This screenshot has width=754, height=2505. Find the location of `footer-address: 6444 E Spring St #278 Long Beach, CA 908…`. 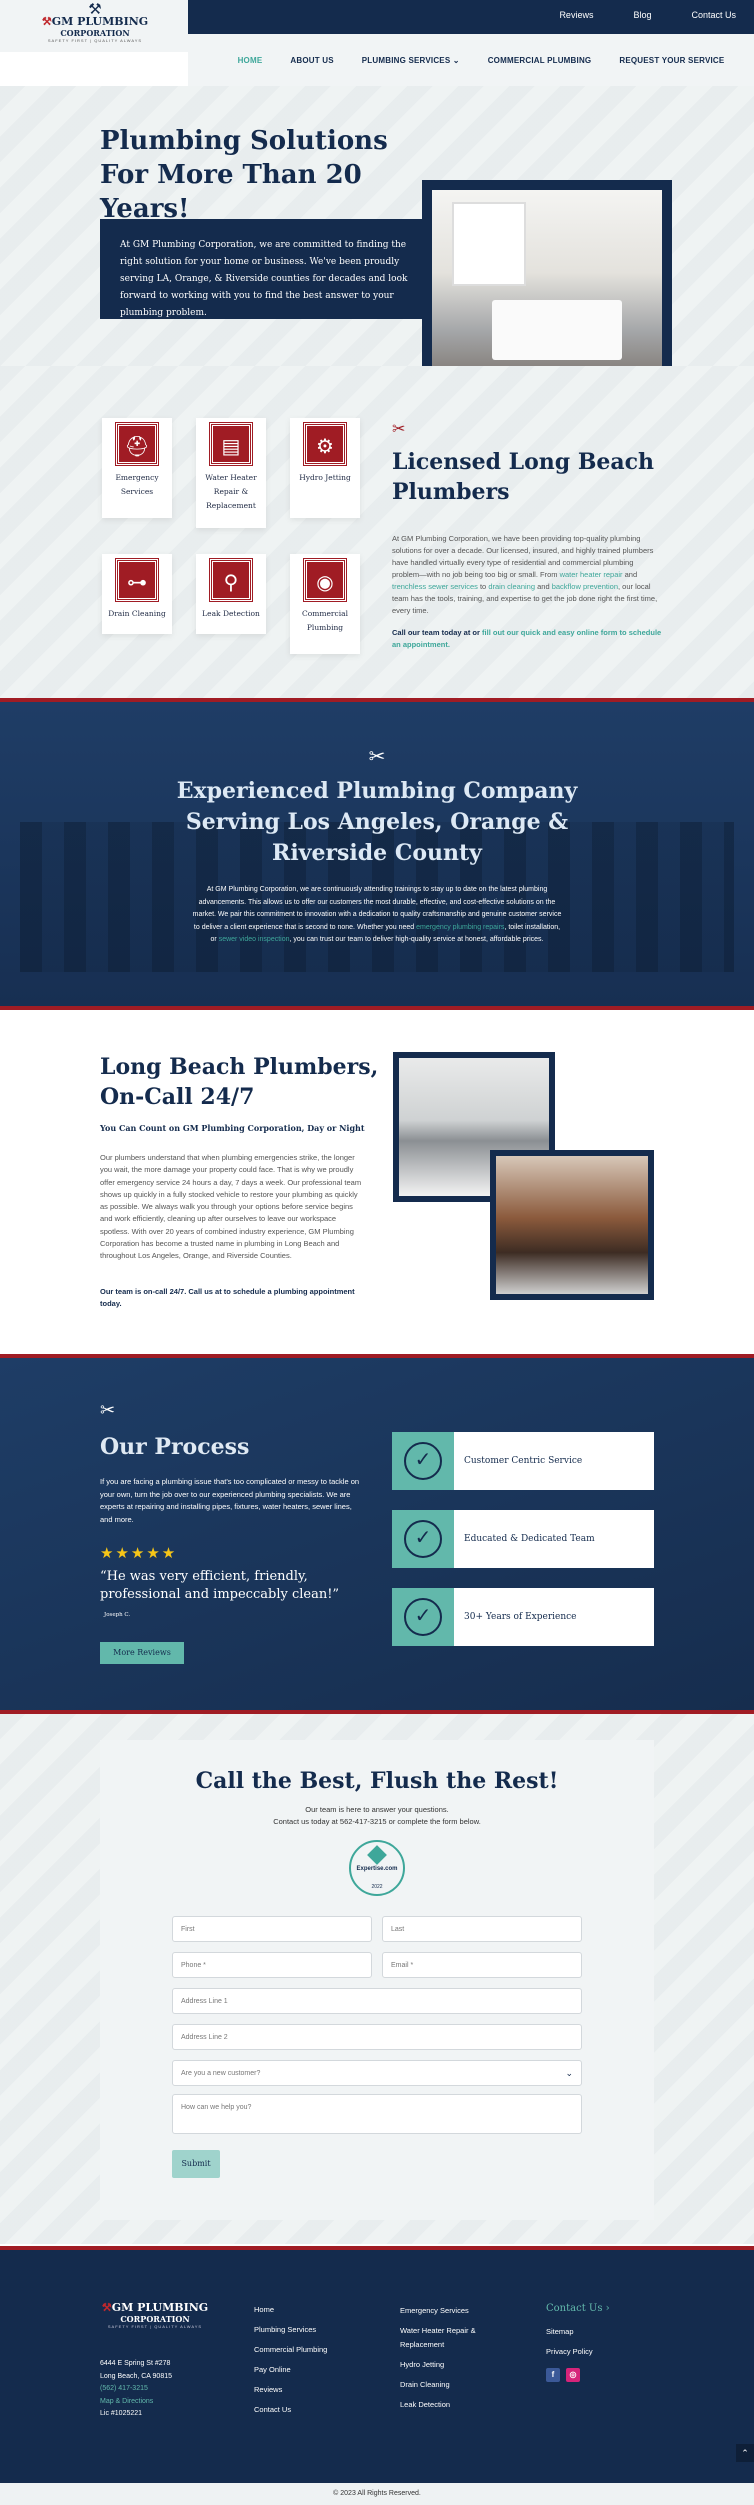

footer-address: 6444 E Spring St #278 Long Beach, CA 908… is located at coordinates (136, 2389).